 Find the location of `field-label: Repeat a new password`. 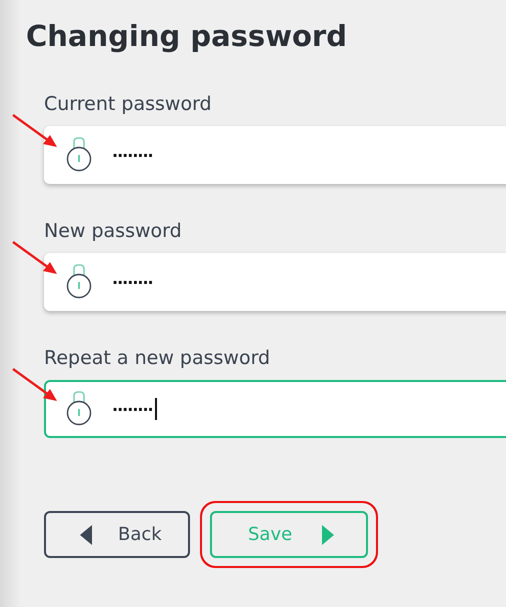

field-label: Repeat a new password is located at coordinates (158, 358).